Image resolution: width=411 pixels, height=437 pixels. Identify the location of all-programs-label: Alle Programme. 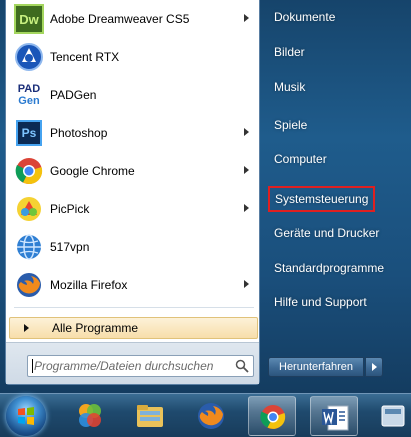
(95, 328).